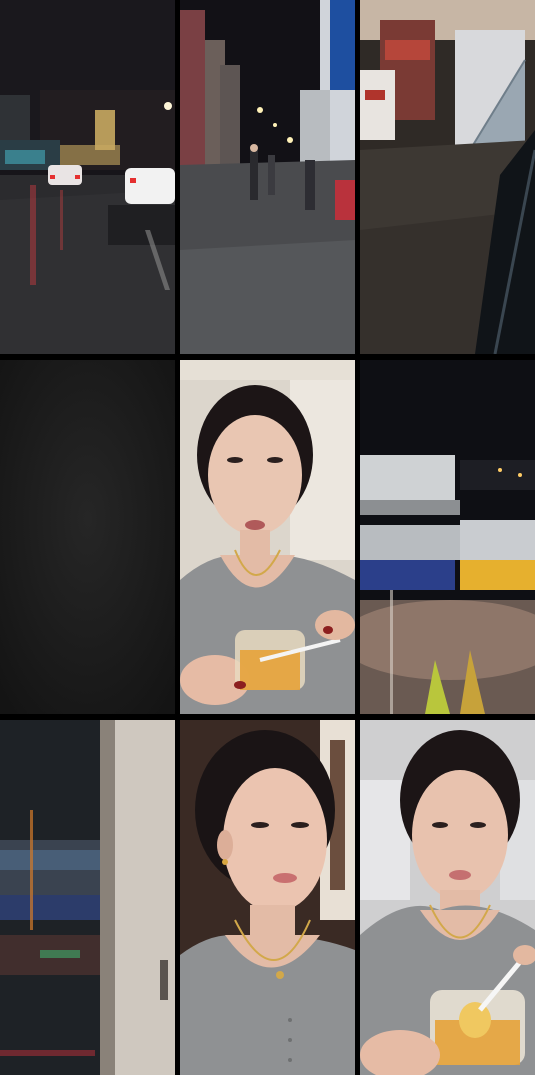 The height and width of the screenshot is (1075, 535). What do you see at coordinates (87, 177) in the screenshot?
I see `tile-night-street-traffic` at bounding box center [87, 177].